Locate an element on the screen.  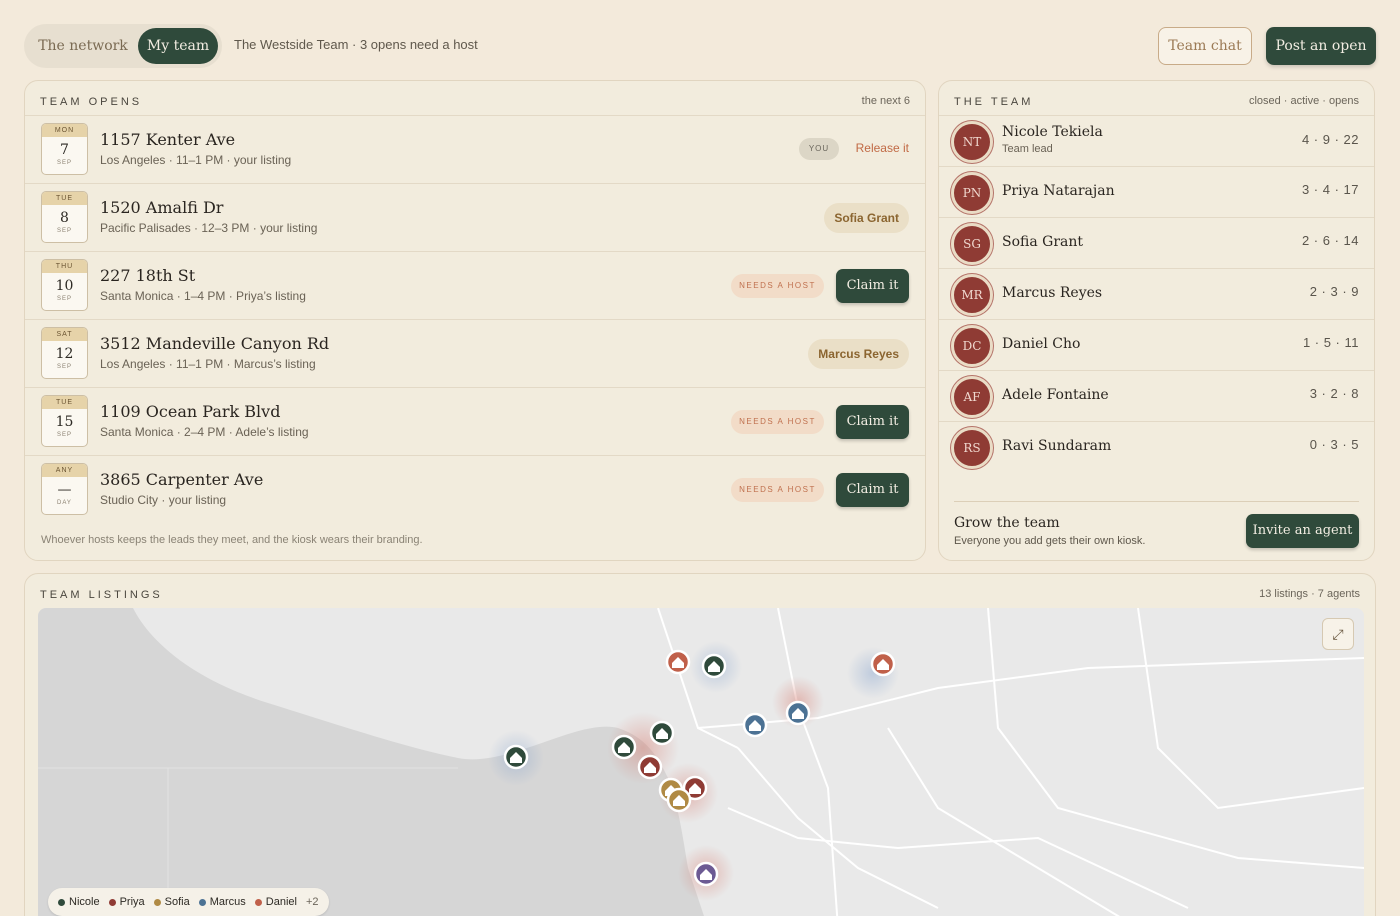
open-details: Santa Monica · 1–4 PM · Priya’s listing is located at coordinates (203, 296).